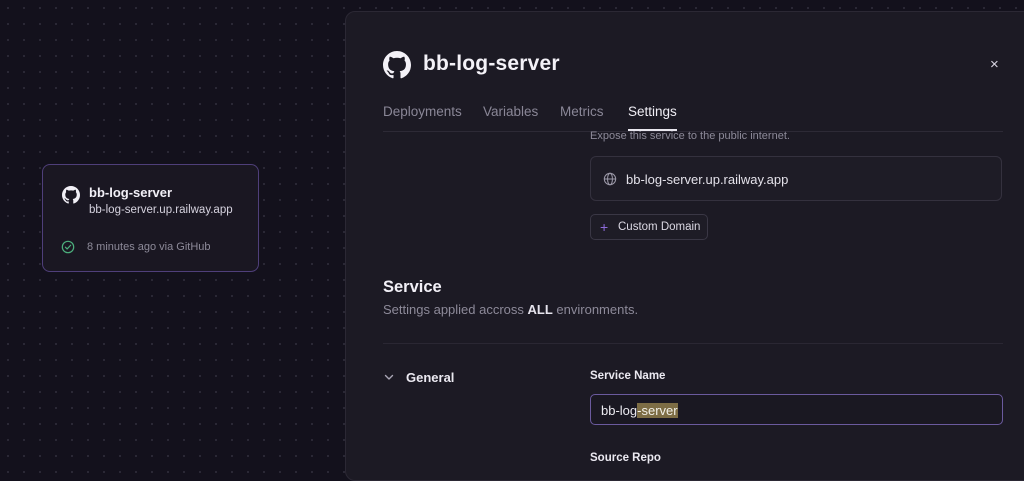 Image resolution: width=1024 pixels, height=481 pixels. Describe the element at coordinates (610, 179) in the screenshot. I see `globe-icon` at that location.